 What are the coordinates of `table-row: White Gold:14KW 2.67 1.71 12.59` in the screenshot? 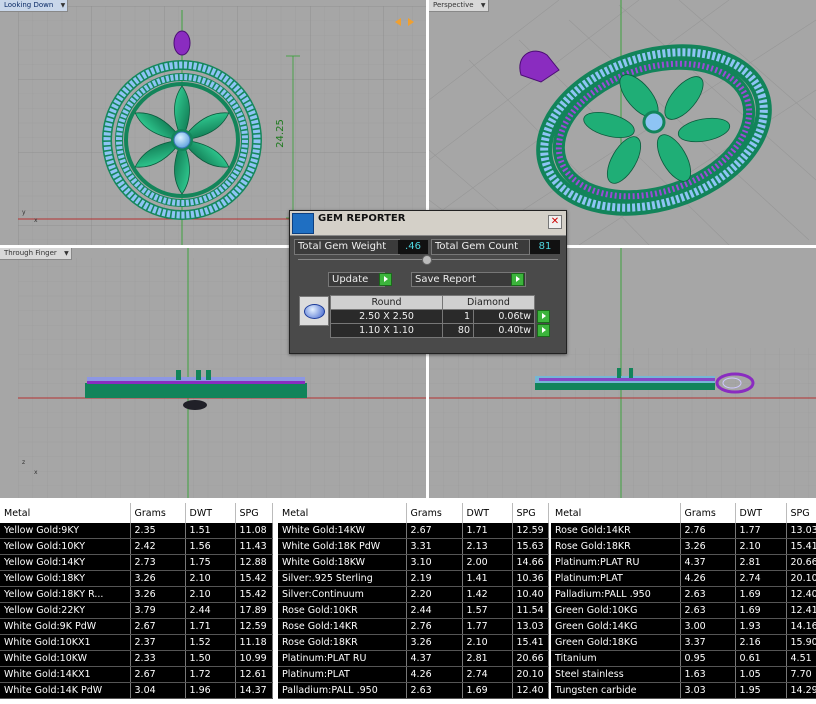 It's located at (413, 531).